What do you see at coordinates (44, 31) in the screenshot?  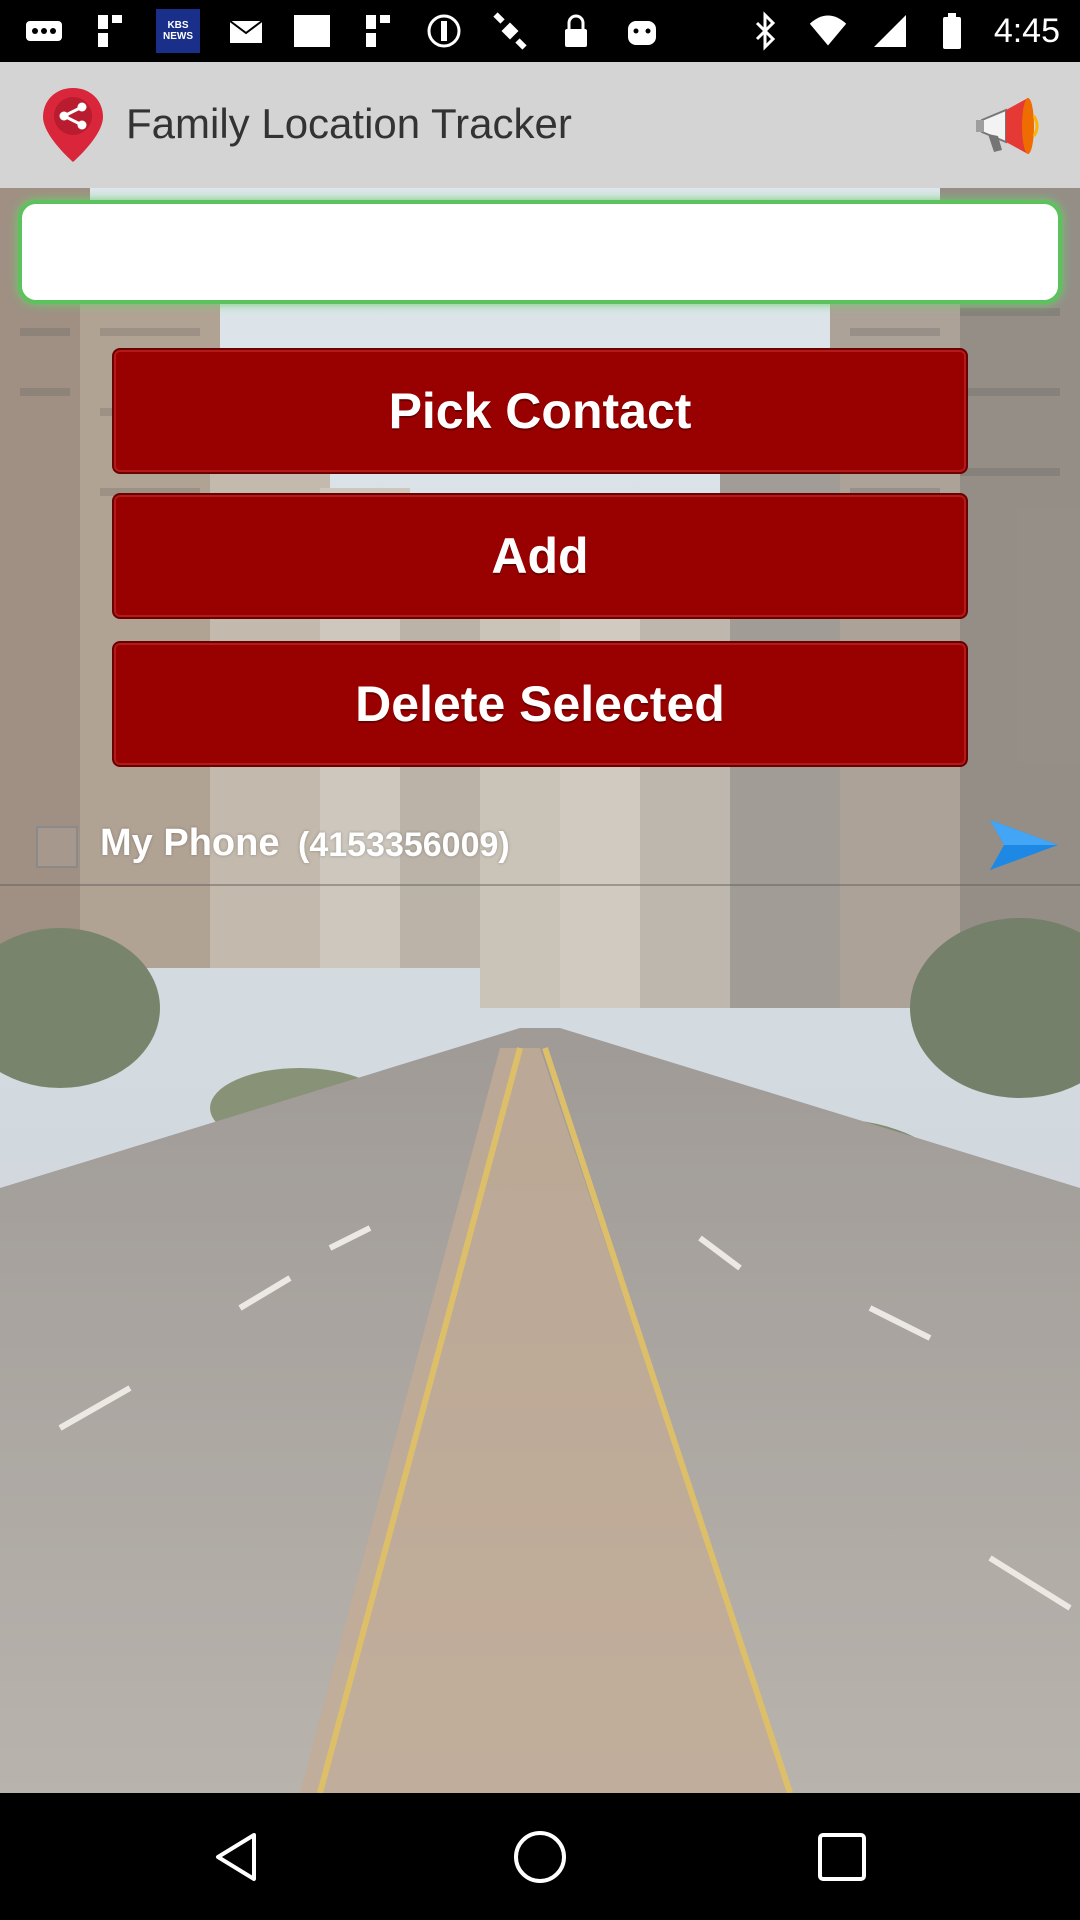 I see `more-icon` at bounding box center [44, 31].